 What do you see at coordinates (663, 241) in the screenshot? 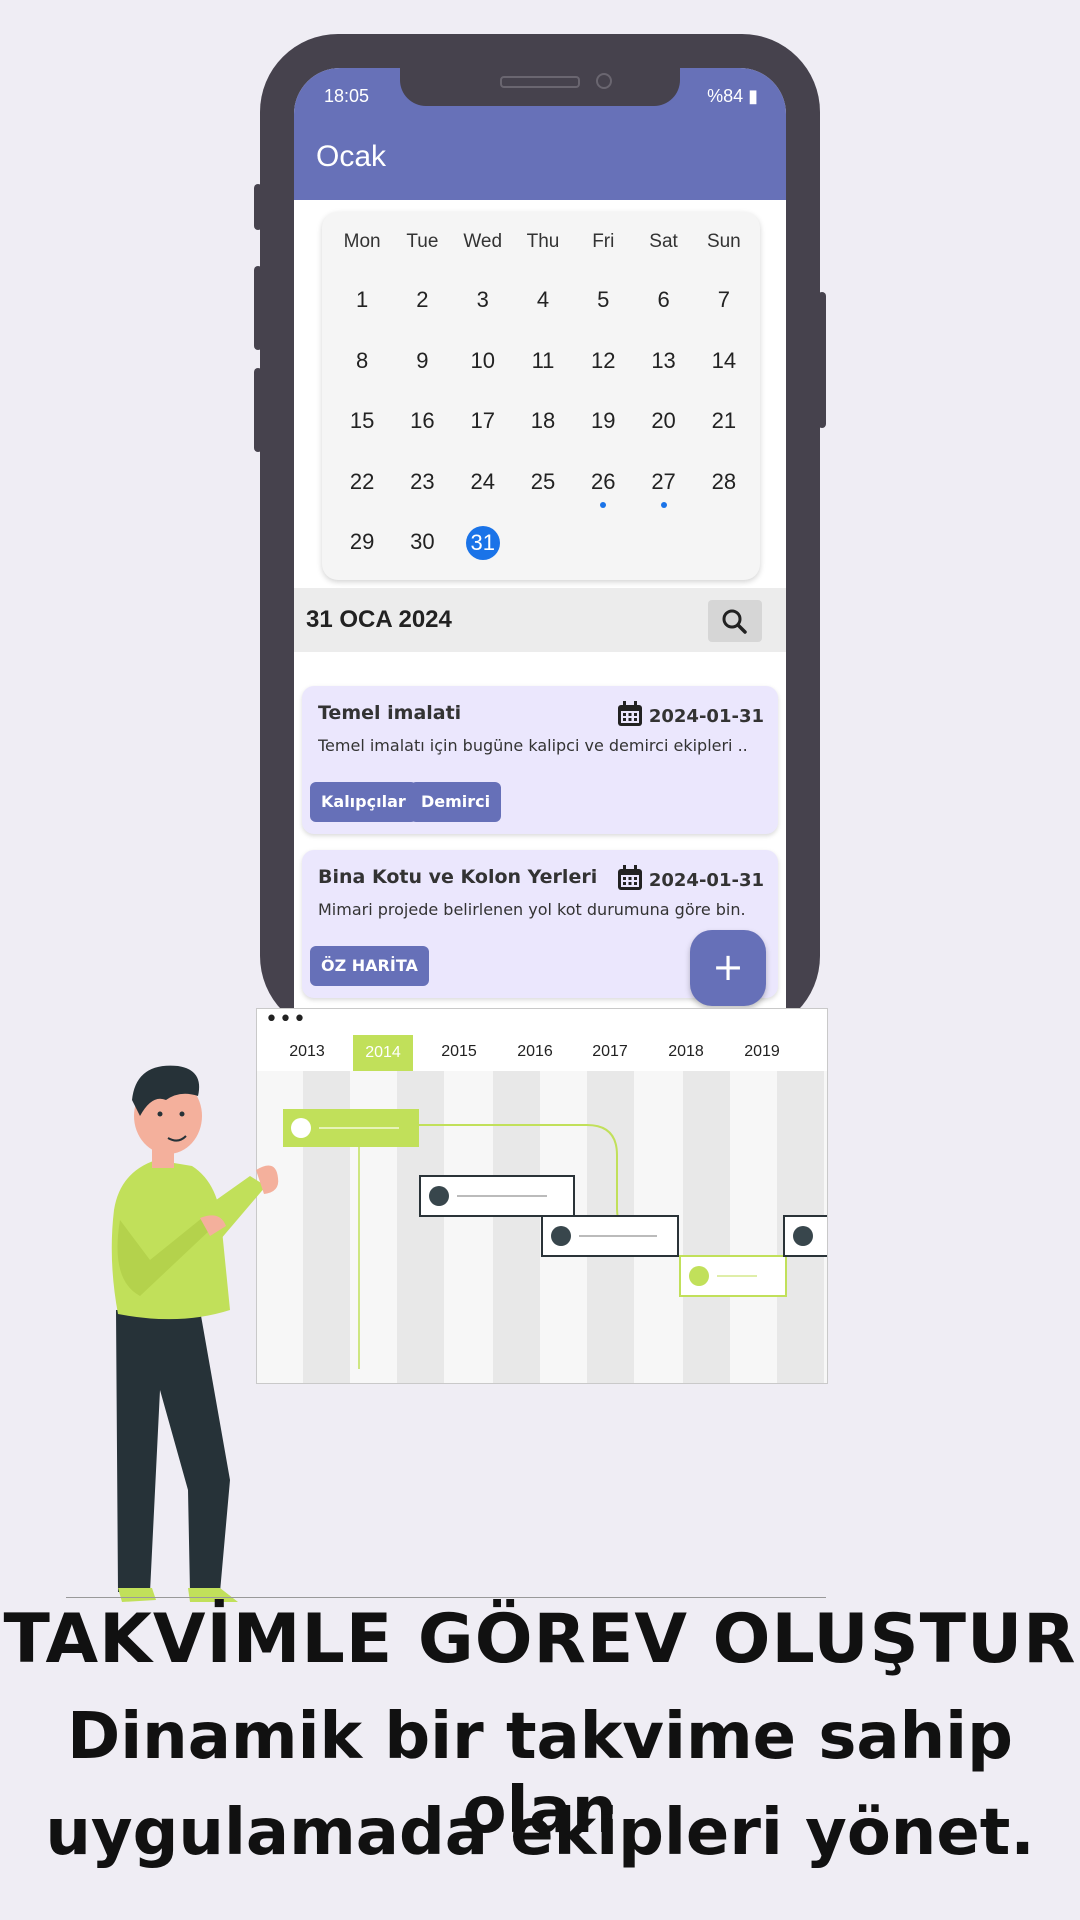
I see `weekday-label: Sat` at bounding box center [663, 241].